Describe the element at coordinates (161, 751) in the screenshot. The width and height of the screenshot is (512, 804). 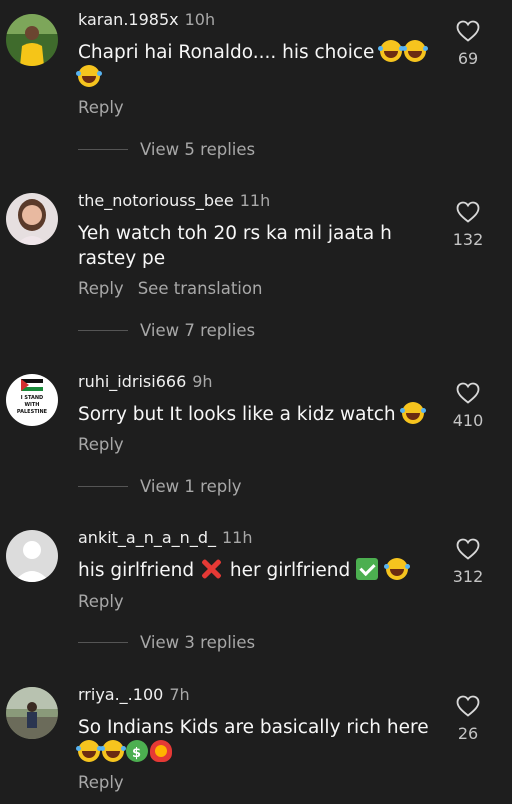
I see `heart-on-fire-emoji-icon` at that location.